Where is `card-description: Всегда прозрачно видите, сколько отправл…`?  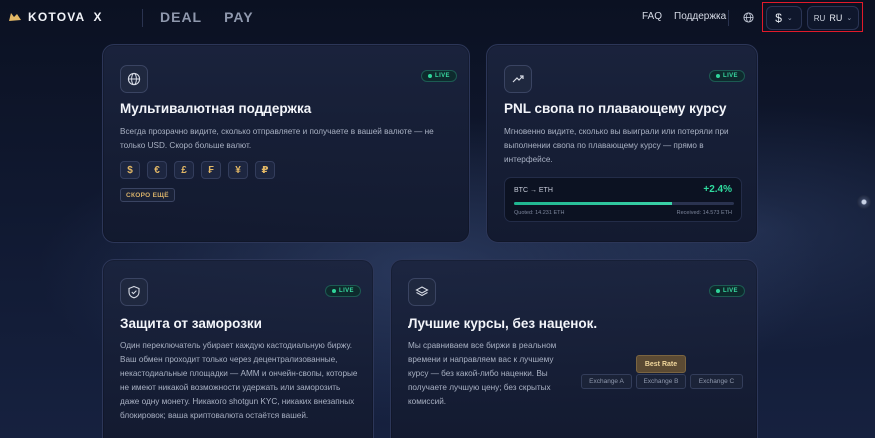
card-description: Всегда прозрачно видите, сколько отправл… is located at coordinates (277, 138).